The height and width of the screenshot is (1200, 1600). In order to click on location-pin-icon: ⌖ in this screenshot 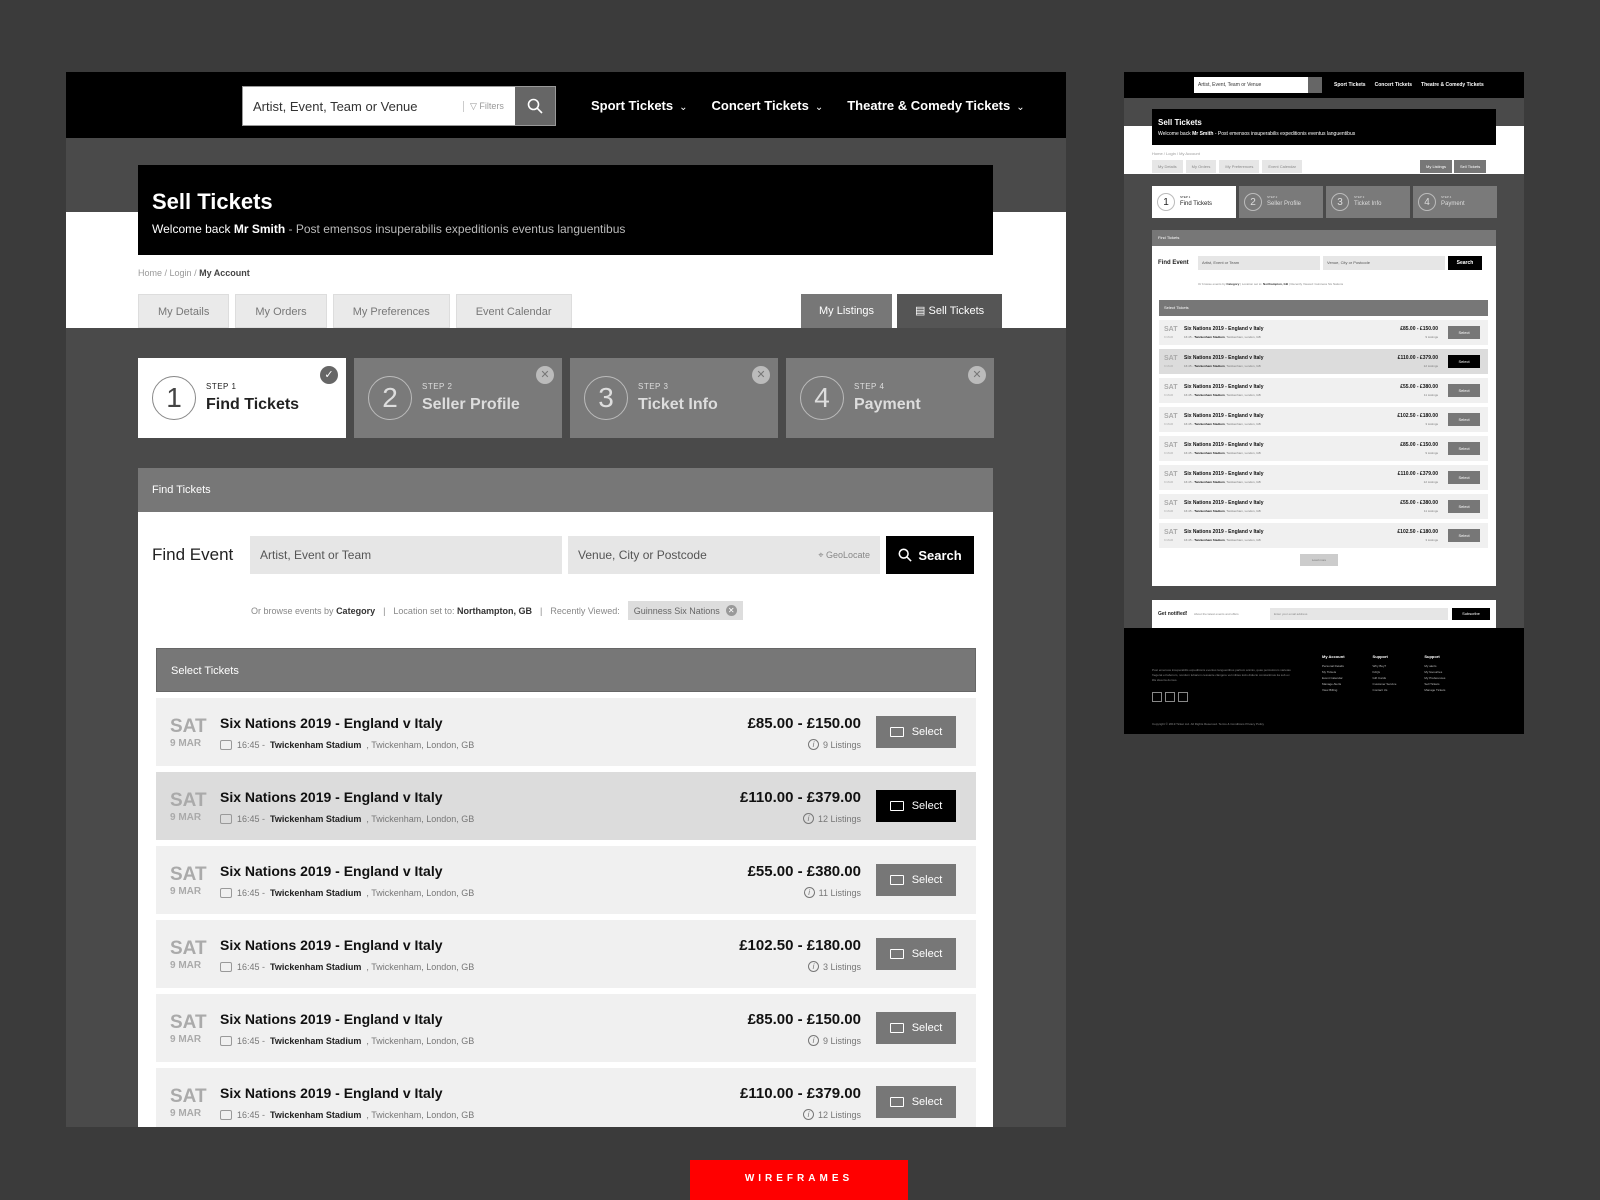, I will do `click(821, 555)`.